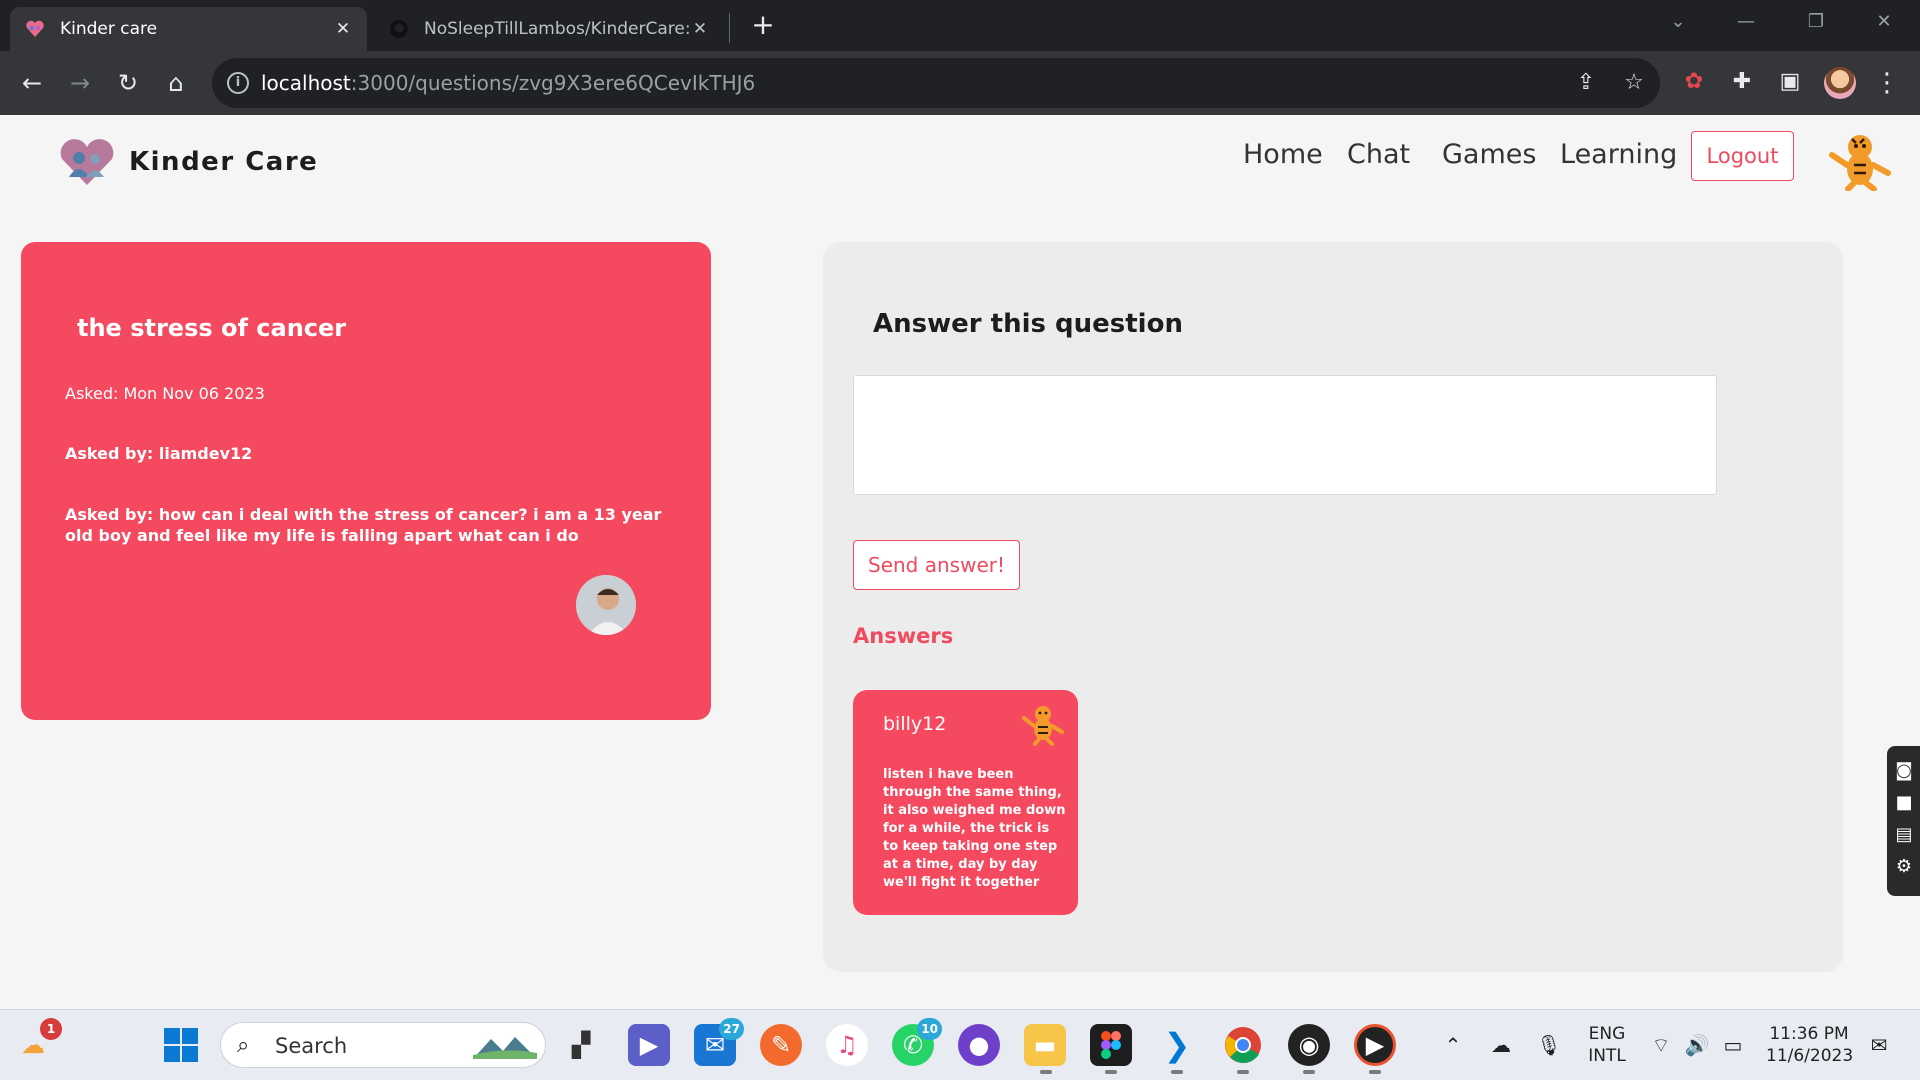 The height and width of the screenshot is (1080, 1920). Describe the element at coordinates (383, 1045) in the screenshot. I see `taskbar-search: ⌕ Search` at that location.